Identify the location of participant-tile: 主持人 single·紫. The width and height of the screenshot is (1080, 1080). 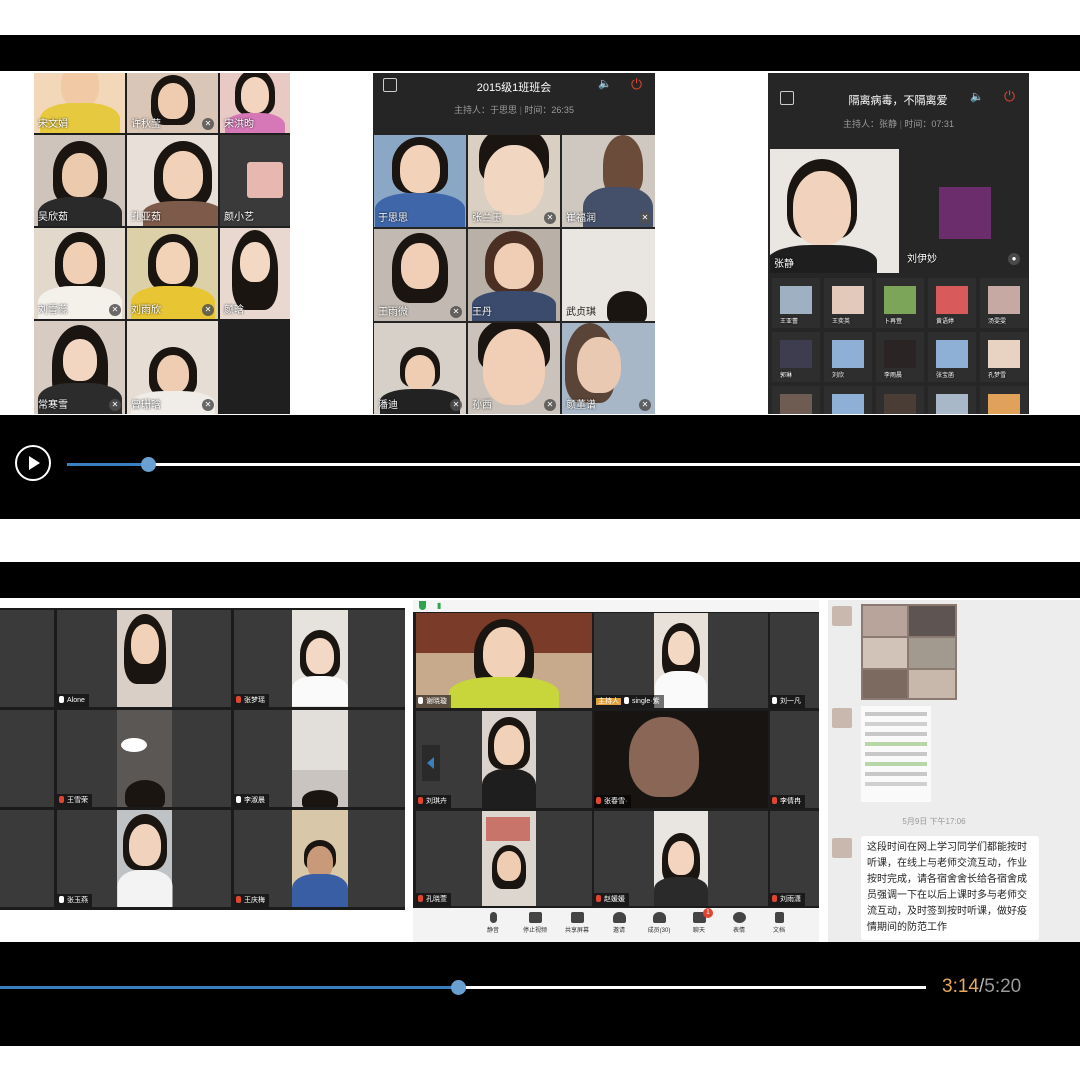
(681, 660).